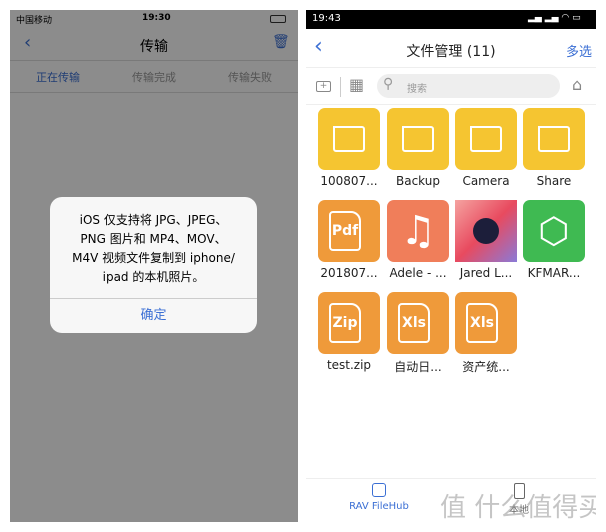  I want to click on image-icon, so click(486, 231).